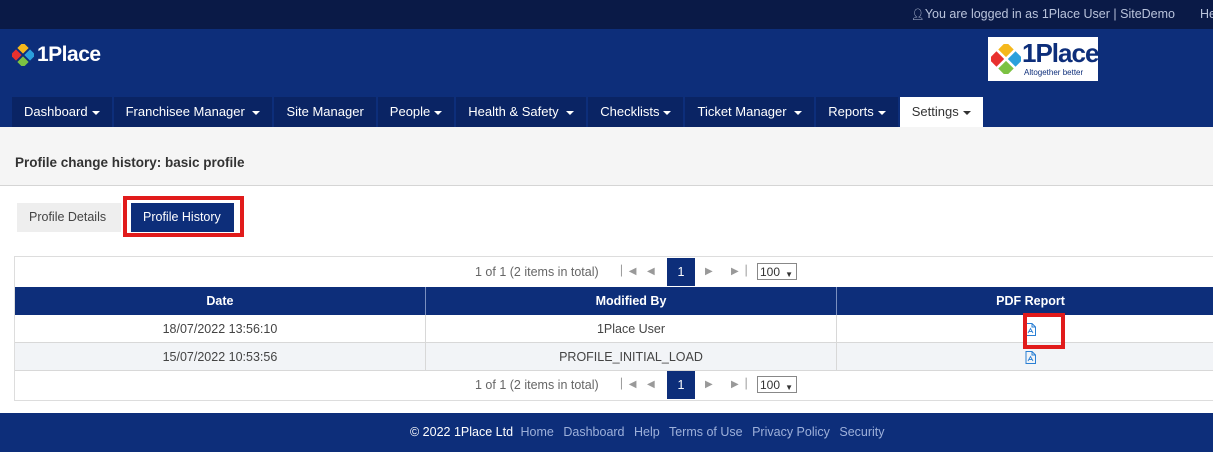 The image size is (1213, 452). I want to click on nav-label: Checklists, so click(630, 111).